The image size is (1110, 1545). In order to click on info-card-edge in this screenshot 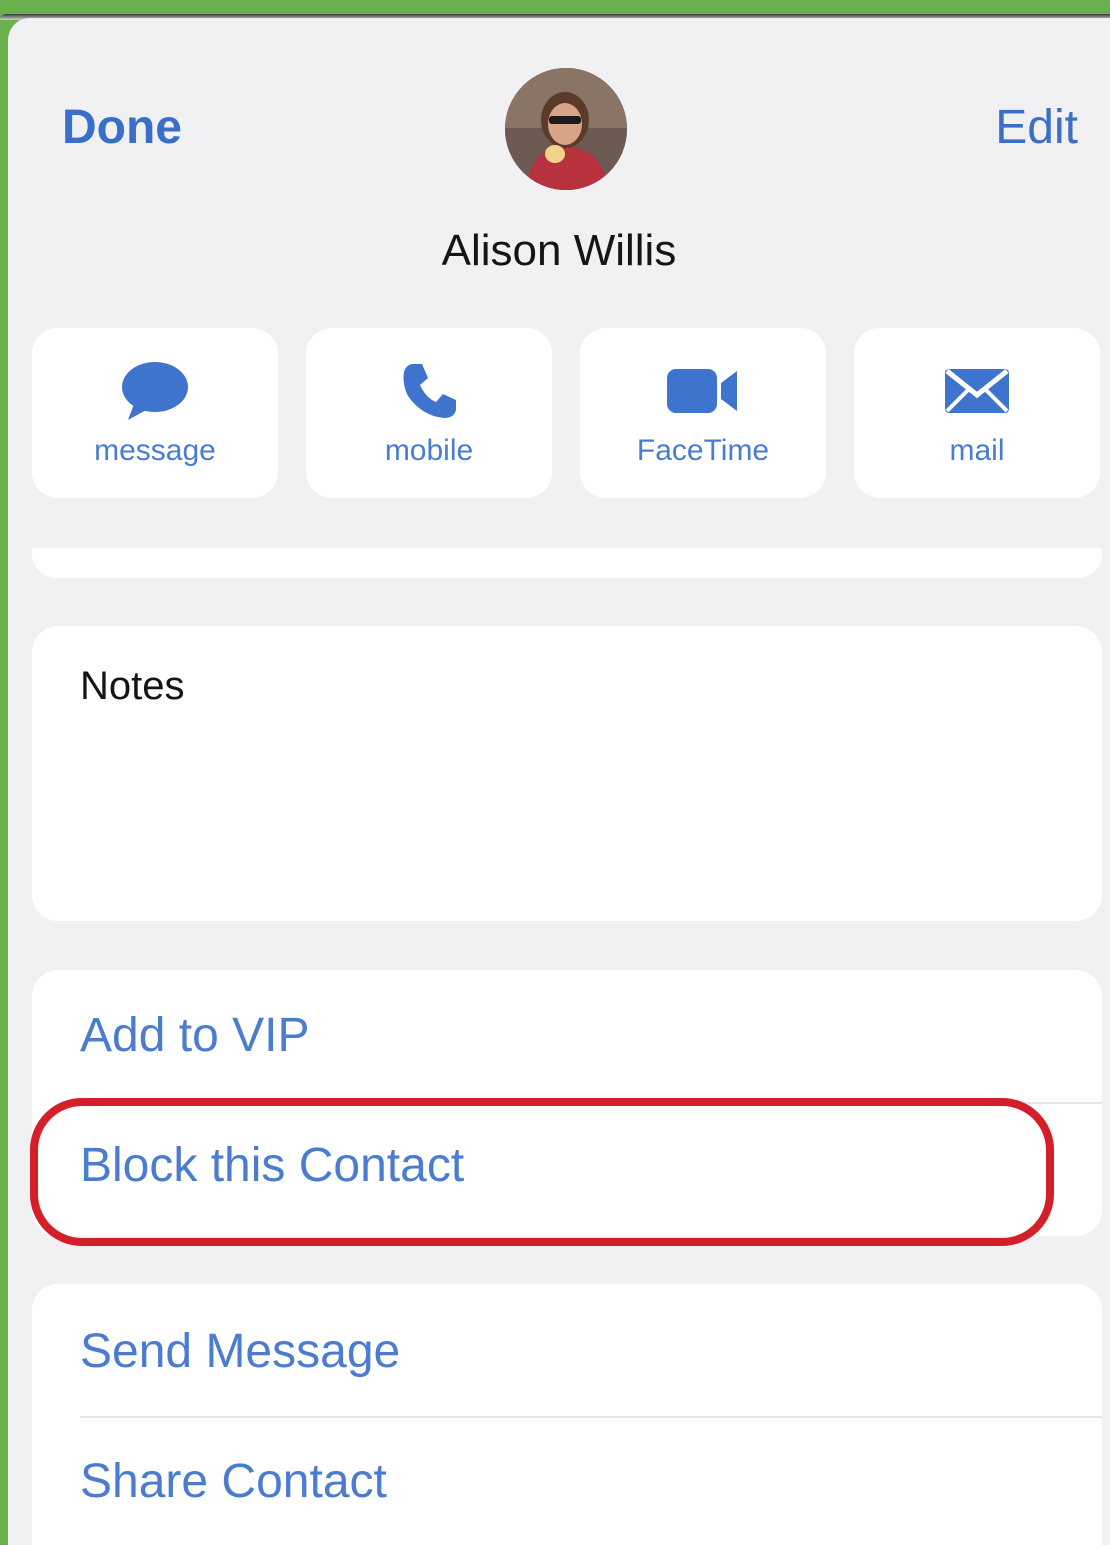, I will do `click(567, 563)`.